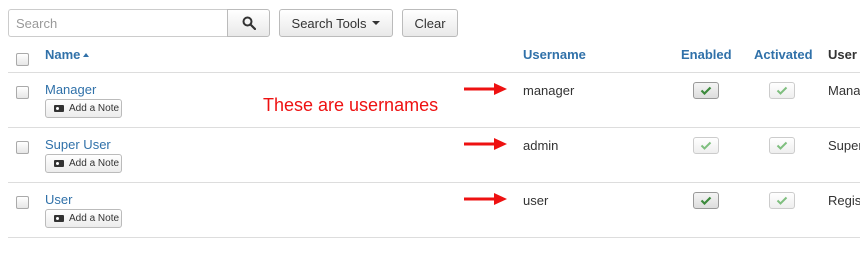 The image size is (860, 263). Describe the element at coordinates (844, 90) in the screenshot. I see `user-group-cell: Manager` at that location.